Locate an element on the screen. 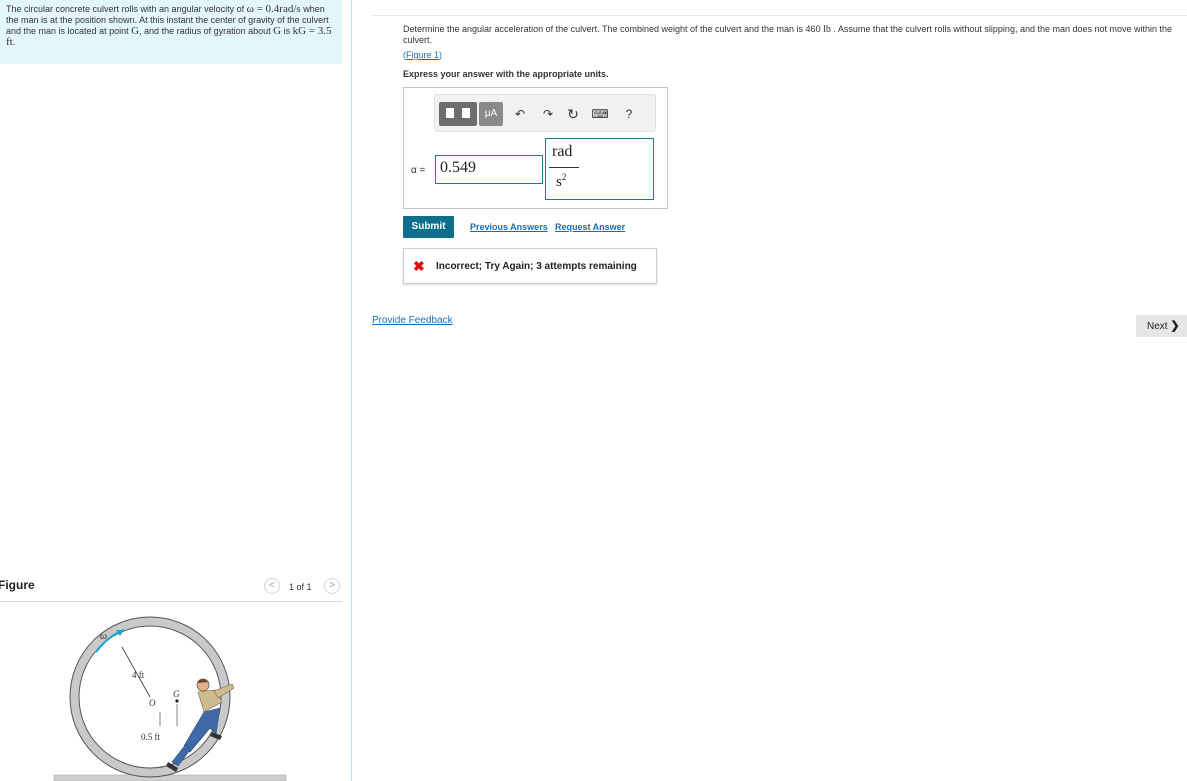  problem-text-c: , and the radius of gyration about is located at coordinates (206, 31).